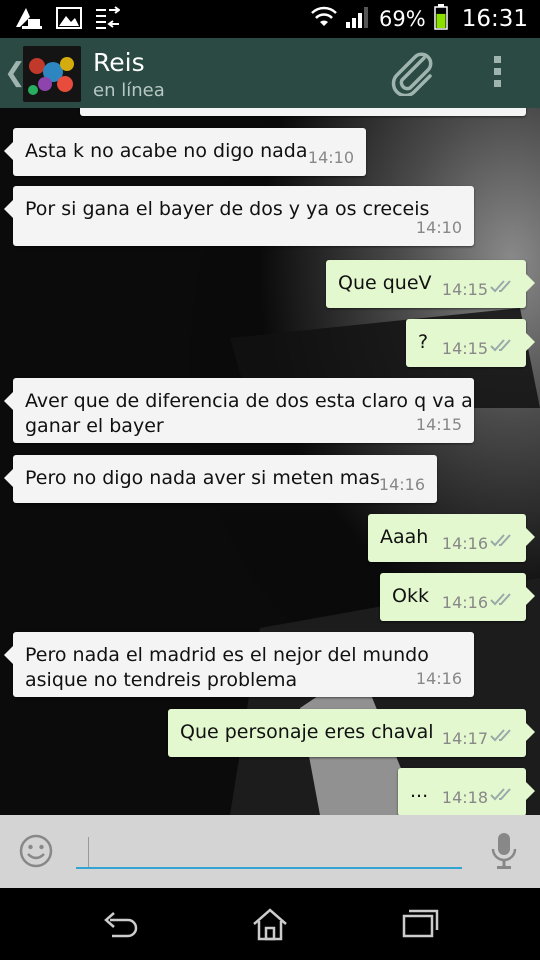 The height and width of the screenshot is (960, 540). I want to click on overflow-menu-icon, so click(497, 73).